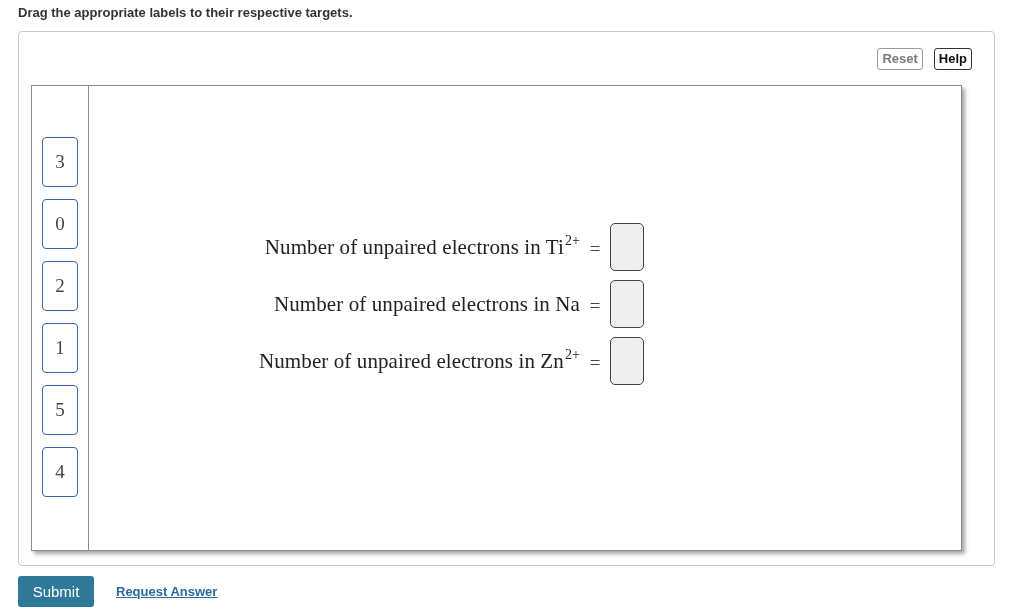 This screenshot has width=1024, height=612. Describe the element at coordinates (419, 361) in the screenshot. I see `statement-text: Number of unpaired electrons in Zn$^{2+}$` at that location.